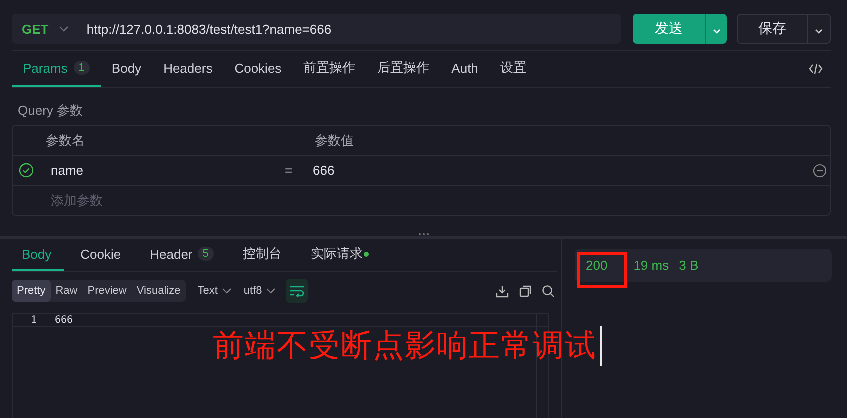  What do you see at coordinates (215, 291) in the screenshot?
I see `format-select: Text` at bounding box center [215, 291].